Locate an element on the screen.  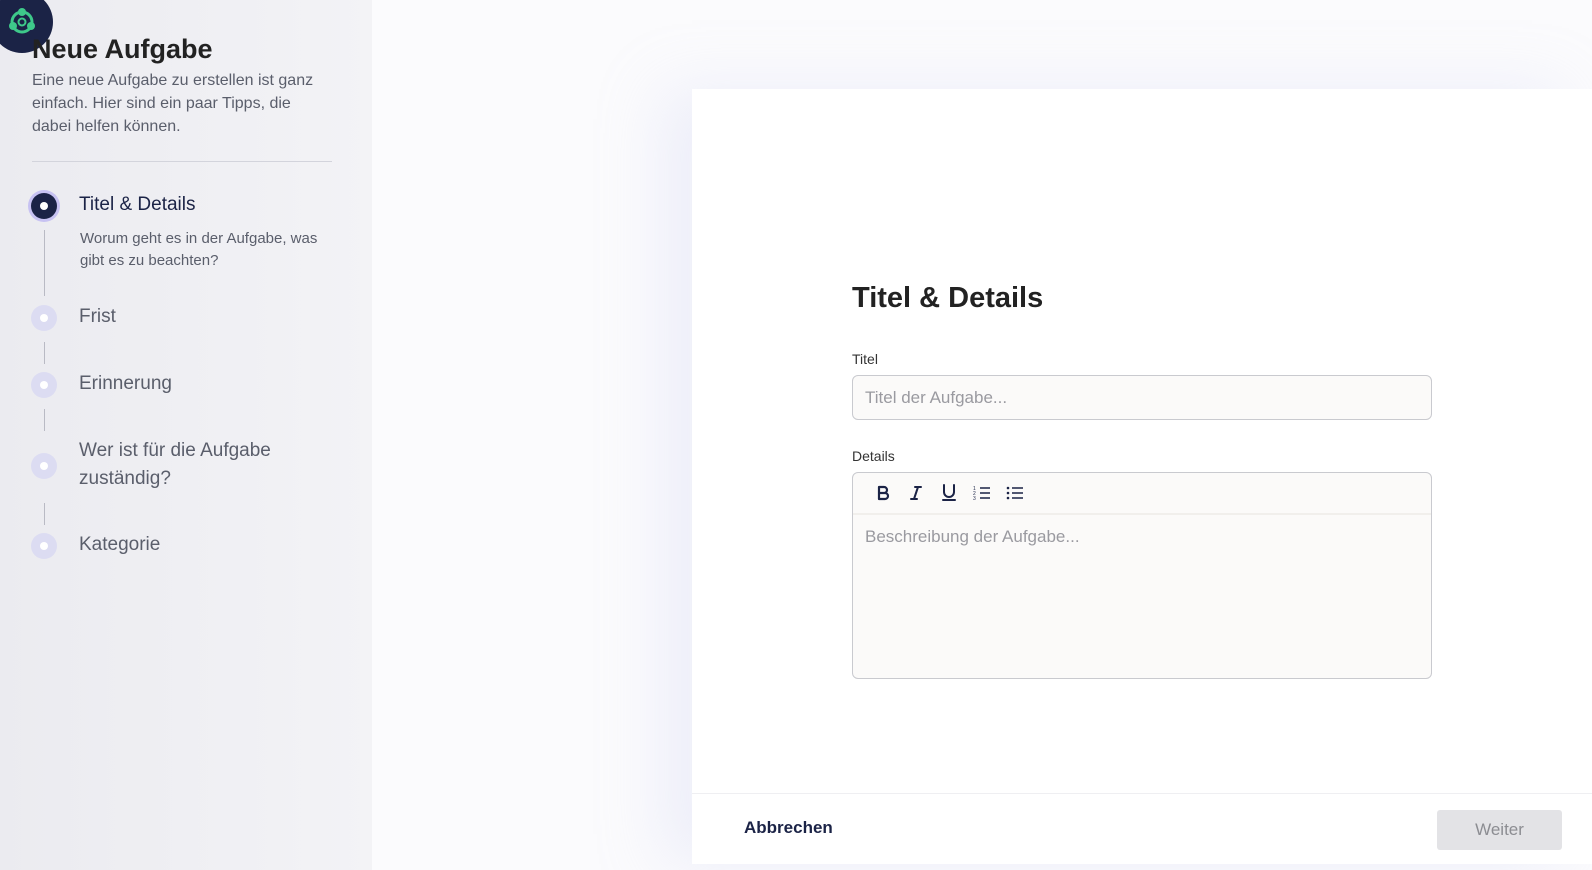
step-indicator-active is located at coordinates (44, 206).